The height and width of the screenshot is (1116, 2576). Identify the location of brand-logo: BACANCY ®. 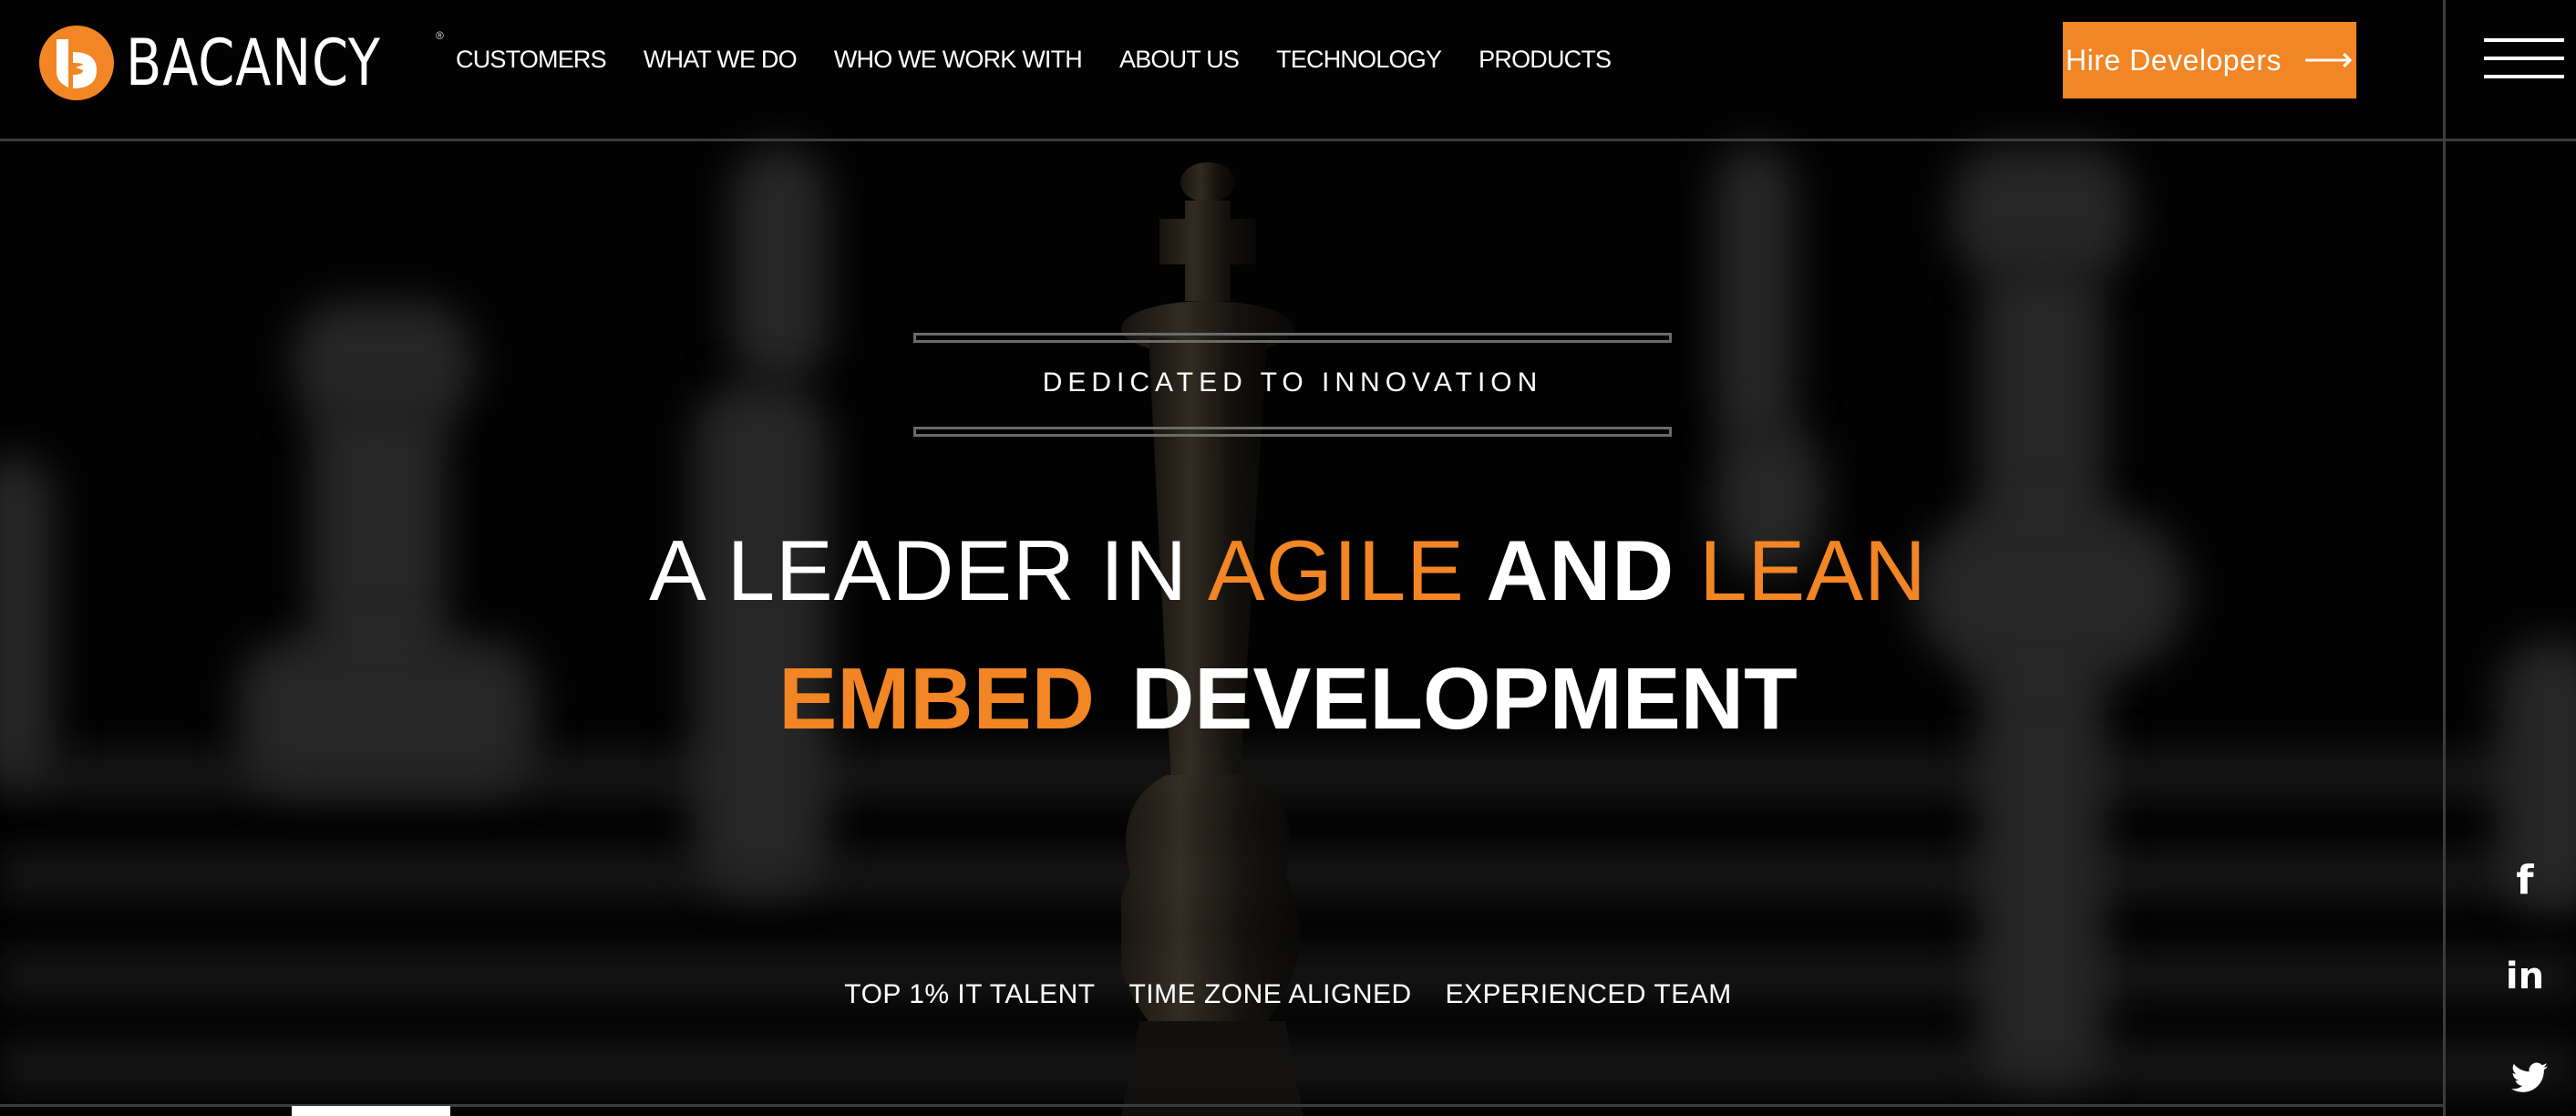
(241, 63).